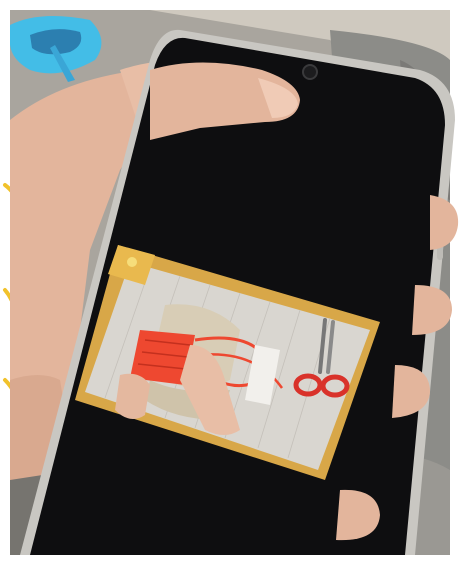  What do you see at coordinates (310, 72) in the screenshot?
I see `front-camera` at bounding box center [310, 72].